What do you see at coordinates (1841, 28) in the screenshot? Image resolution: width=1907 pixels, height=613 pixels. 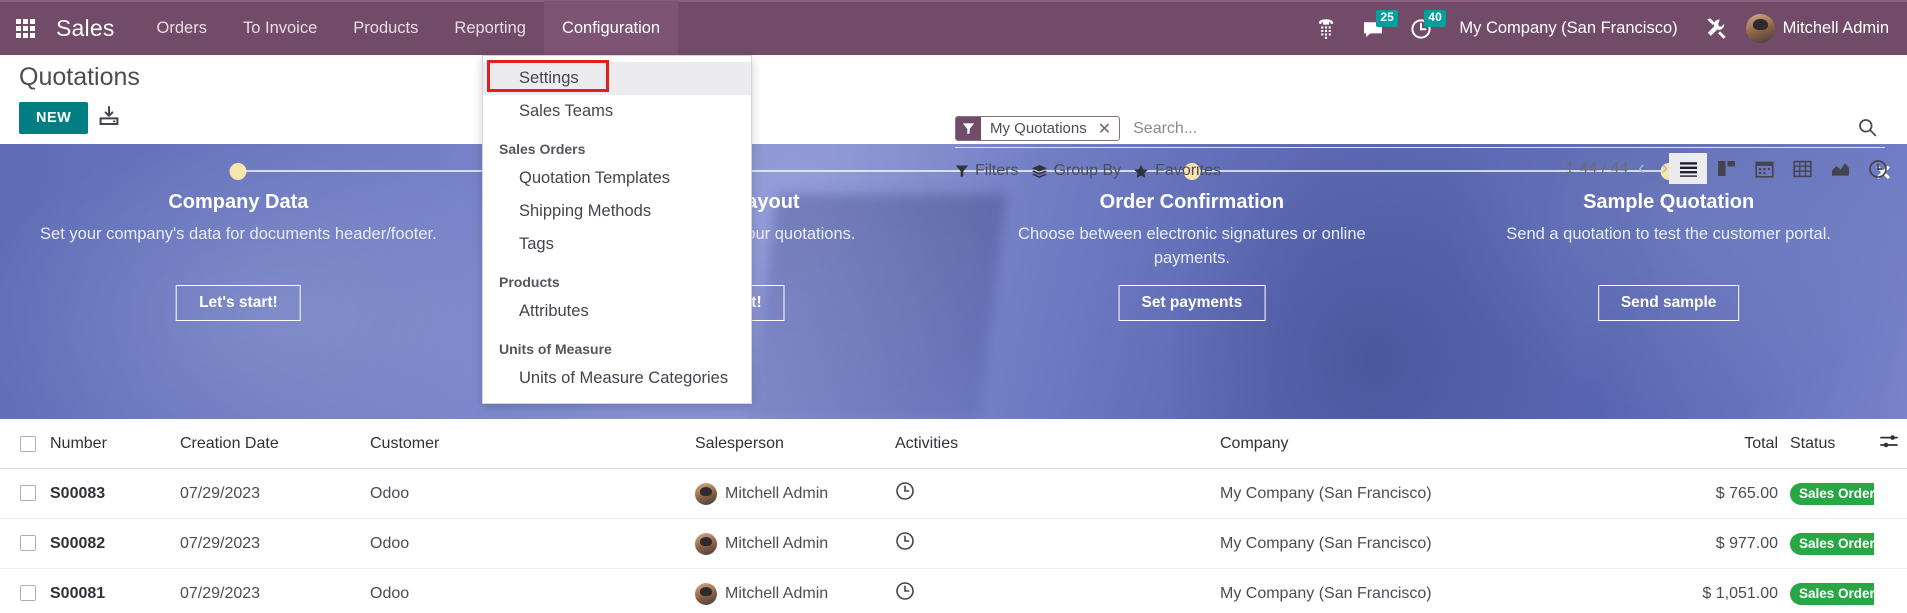 I see `user-menu-button: Mitchell Admin` at bounding box center [1841, 28].